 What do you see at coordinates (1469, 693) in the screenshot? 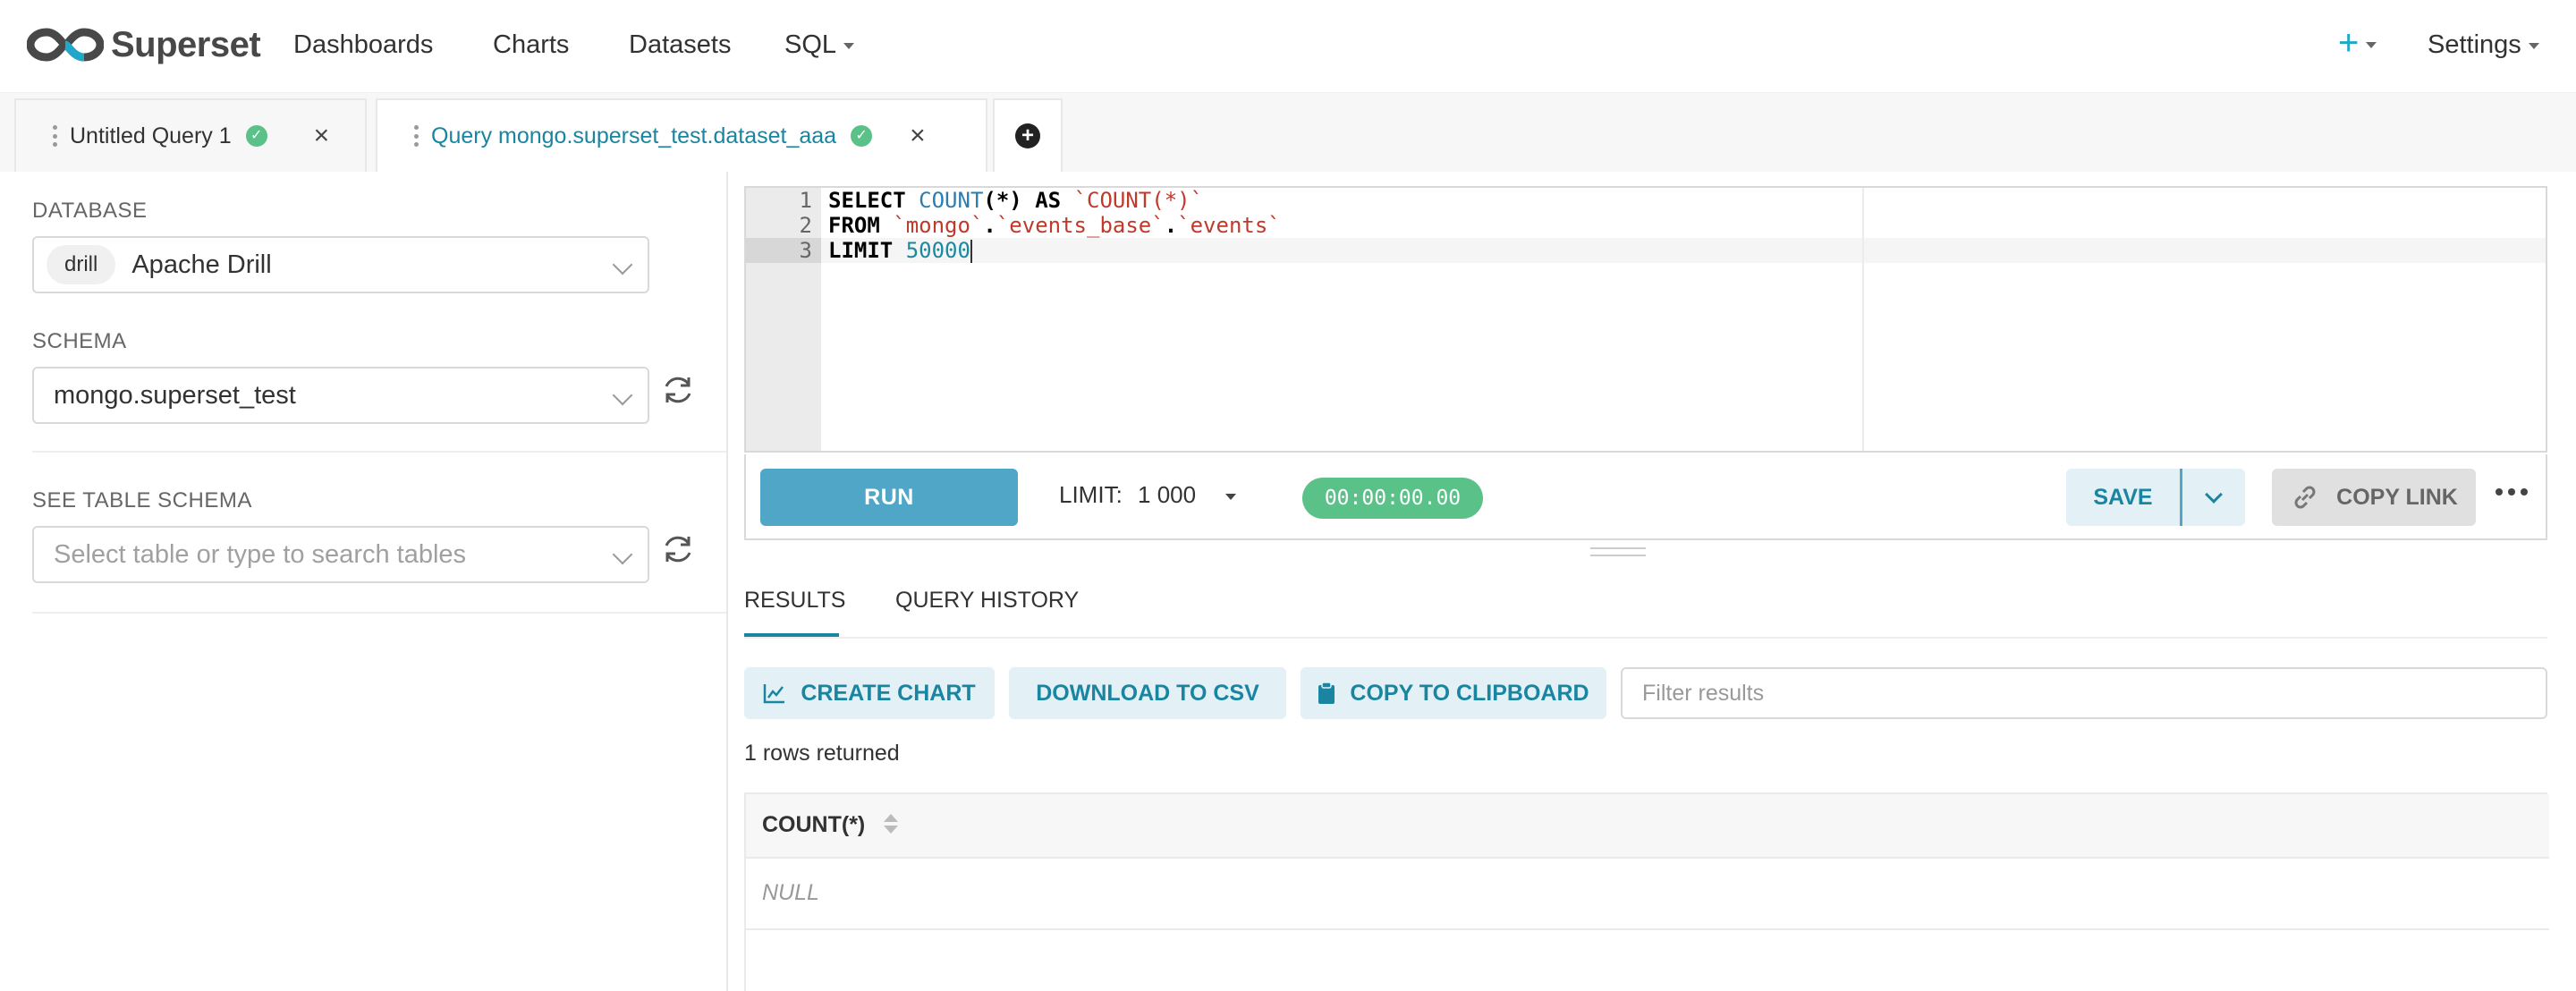
I see `copy-clipboard-label: COPY TO CLIPBOARD` at bounding box center [1469, 693].